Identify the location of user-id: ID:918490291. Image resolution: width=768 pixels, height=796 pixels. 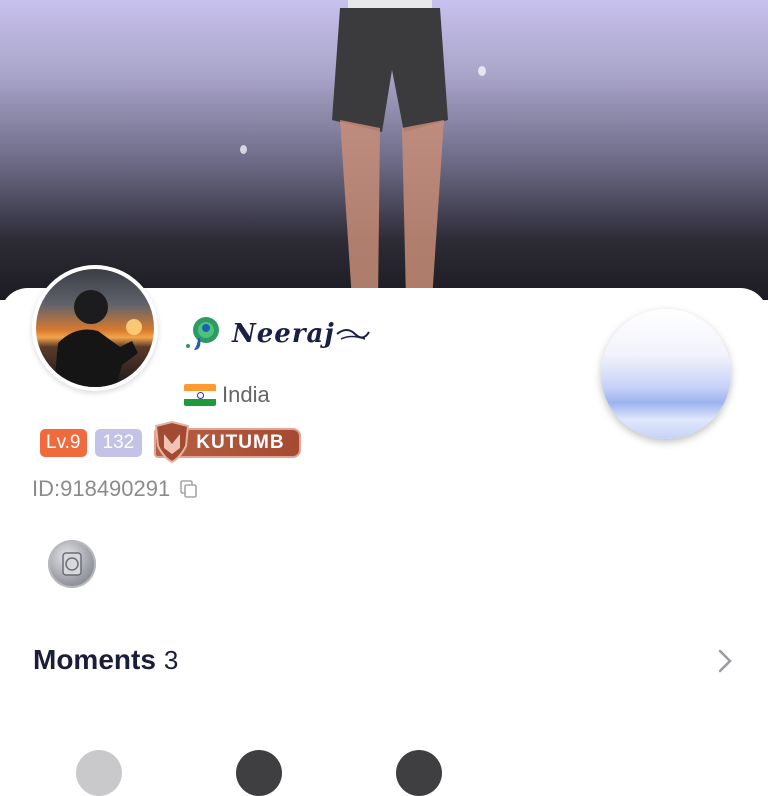
(101, 488).